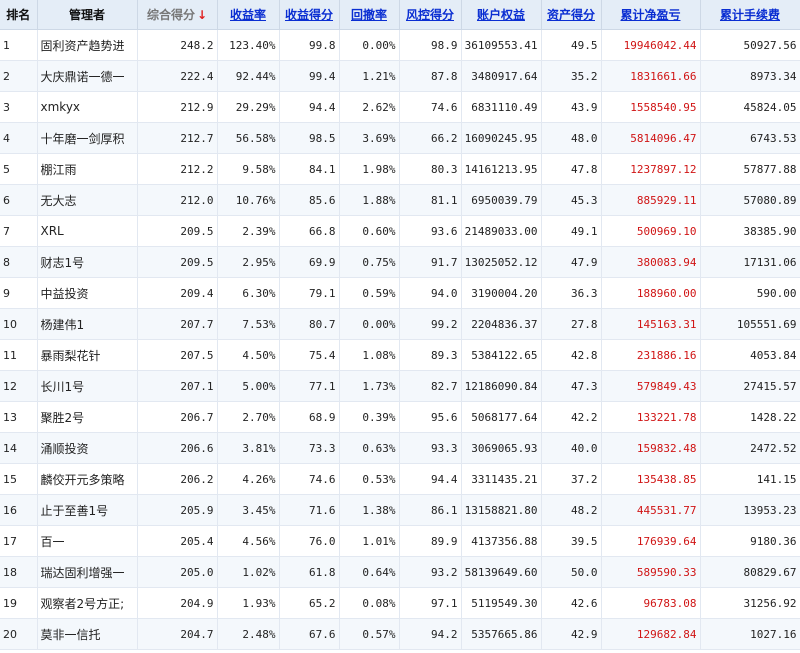 The height and width of the screenshot is (653, 800). Describe the element at coordinates (369, 448) in the screenshot. I see `cell-drawdown: 0.63%` at that location.